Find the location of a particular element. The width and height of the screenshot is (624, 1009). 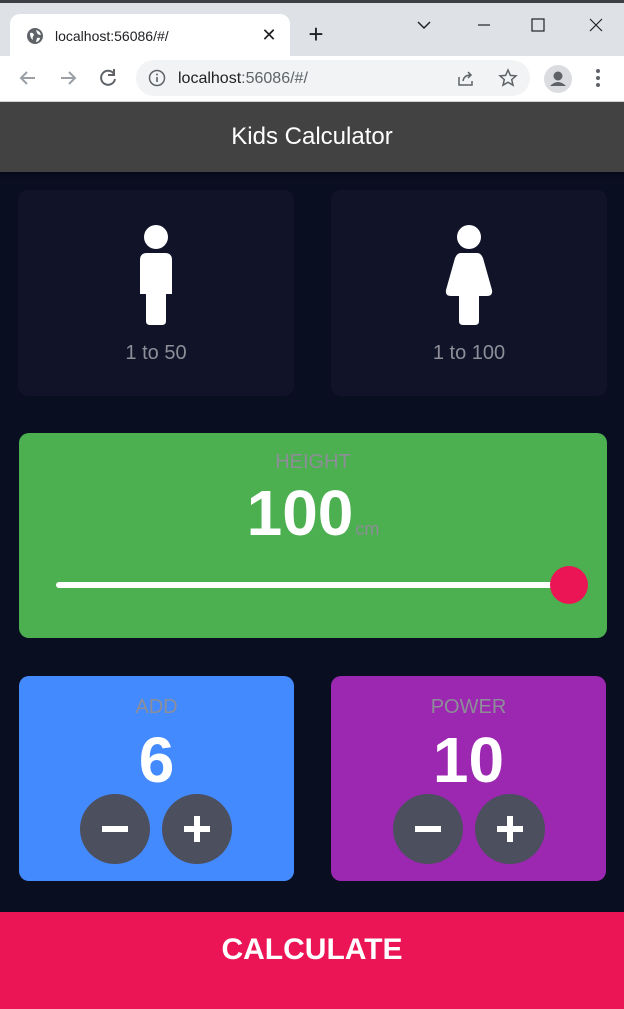

power-value: 10 is located at coordinates (468, 760).